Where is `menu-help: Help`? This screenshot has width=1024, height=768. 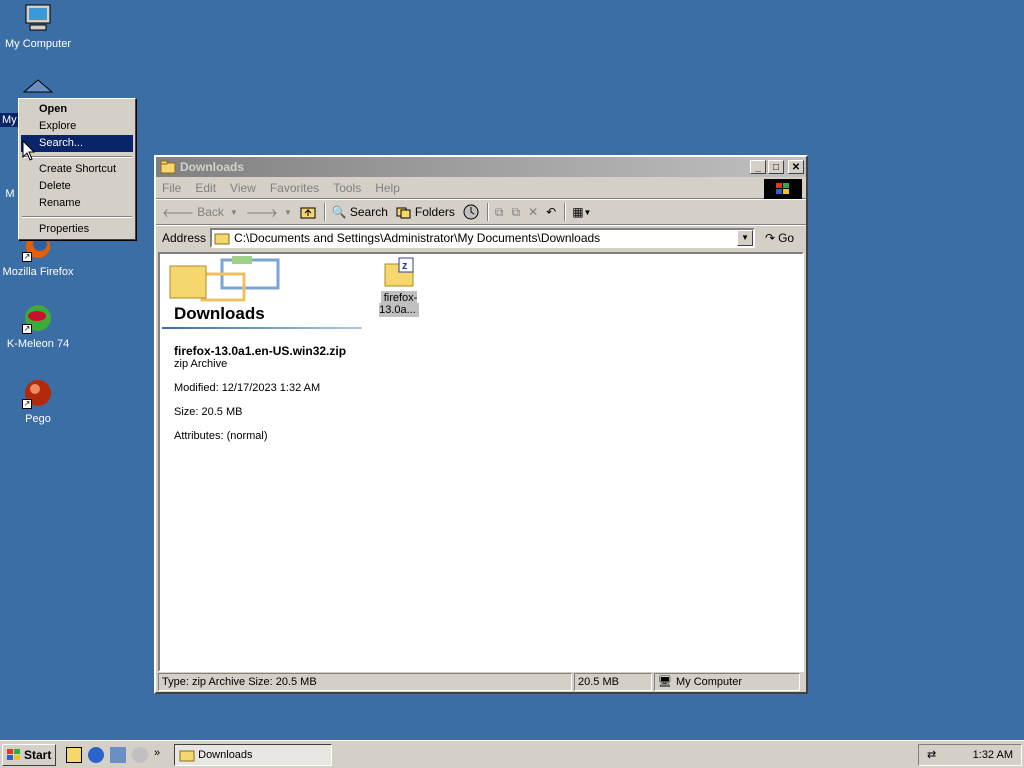
menu-help: Help is located at coordinates (387, 188).